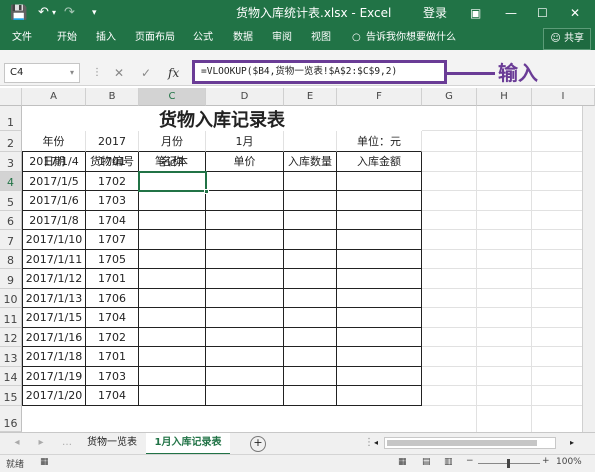 The height and width of the screenshot is (472, 595). What do you see at coordinates (475, 13) in the screenshot?
I see `ribbon-options-icon: ▣` at bounding box center [475, 13].